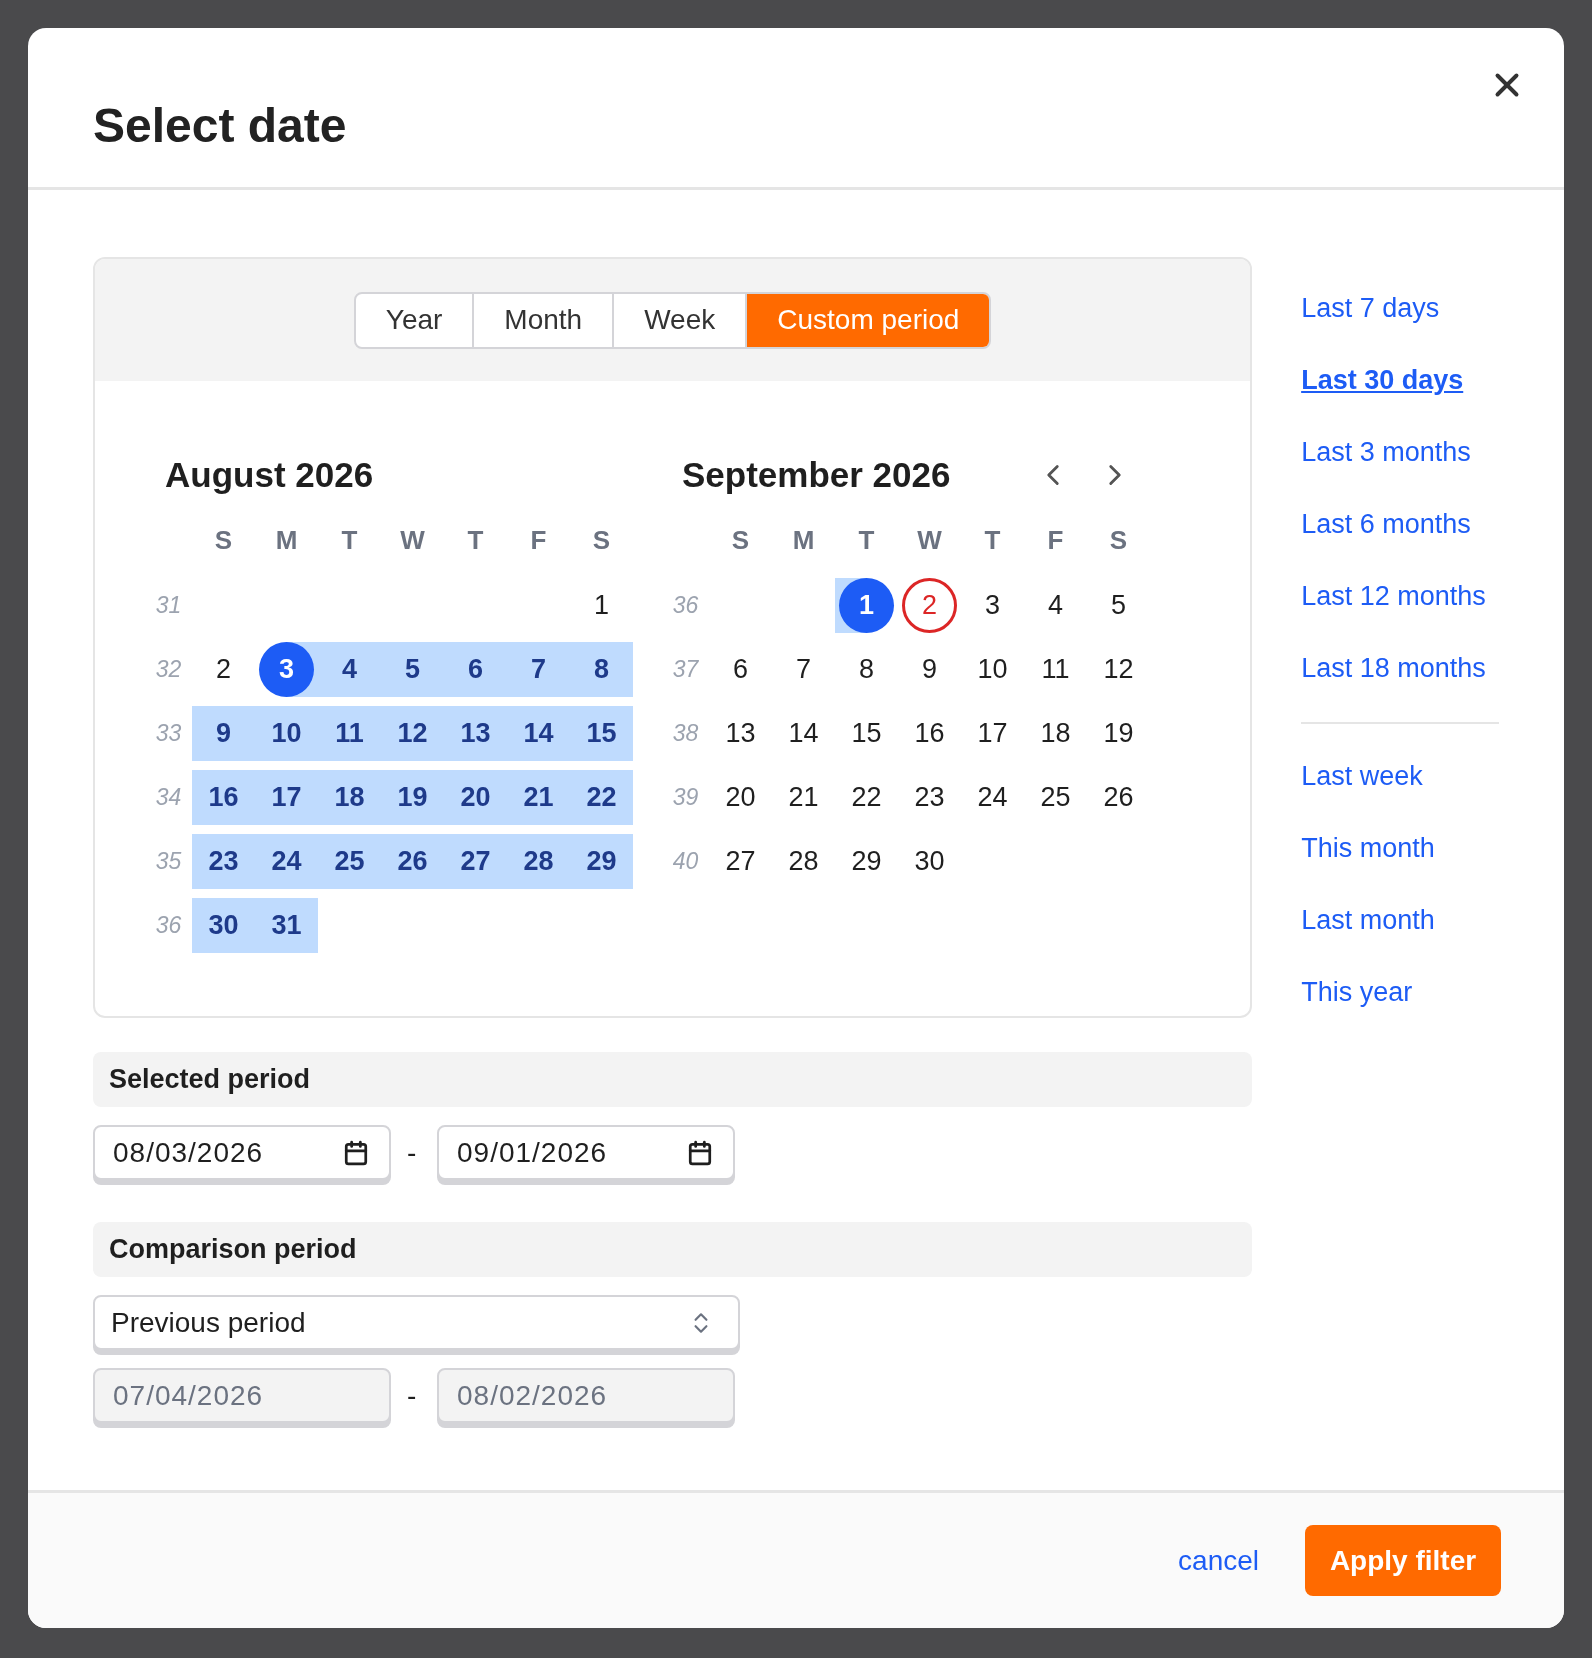 This screenshot has width=1592, height=1658. Describe the element at coordinates (1118, 605) in the screenshot. I see `calendar-day: 5` at that location.